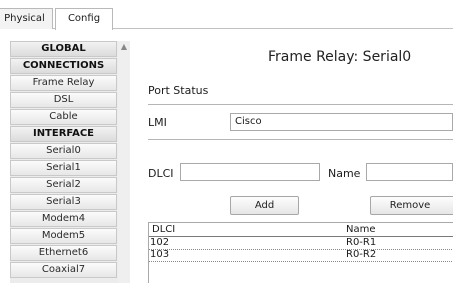 The height and width of the screenshot is (283, 453). What do you see at coordinates (361, 242) in the screenshot?
I see `row-name: R0-R1` at bounding box center [361, 242].